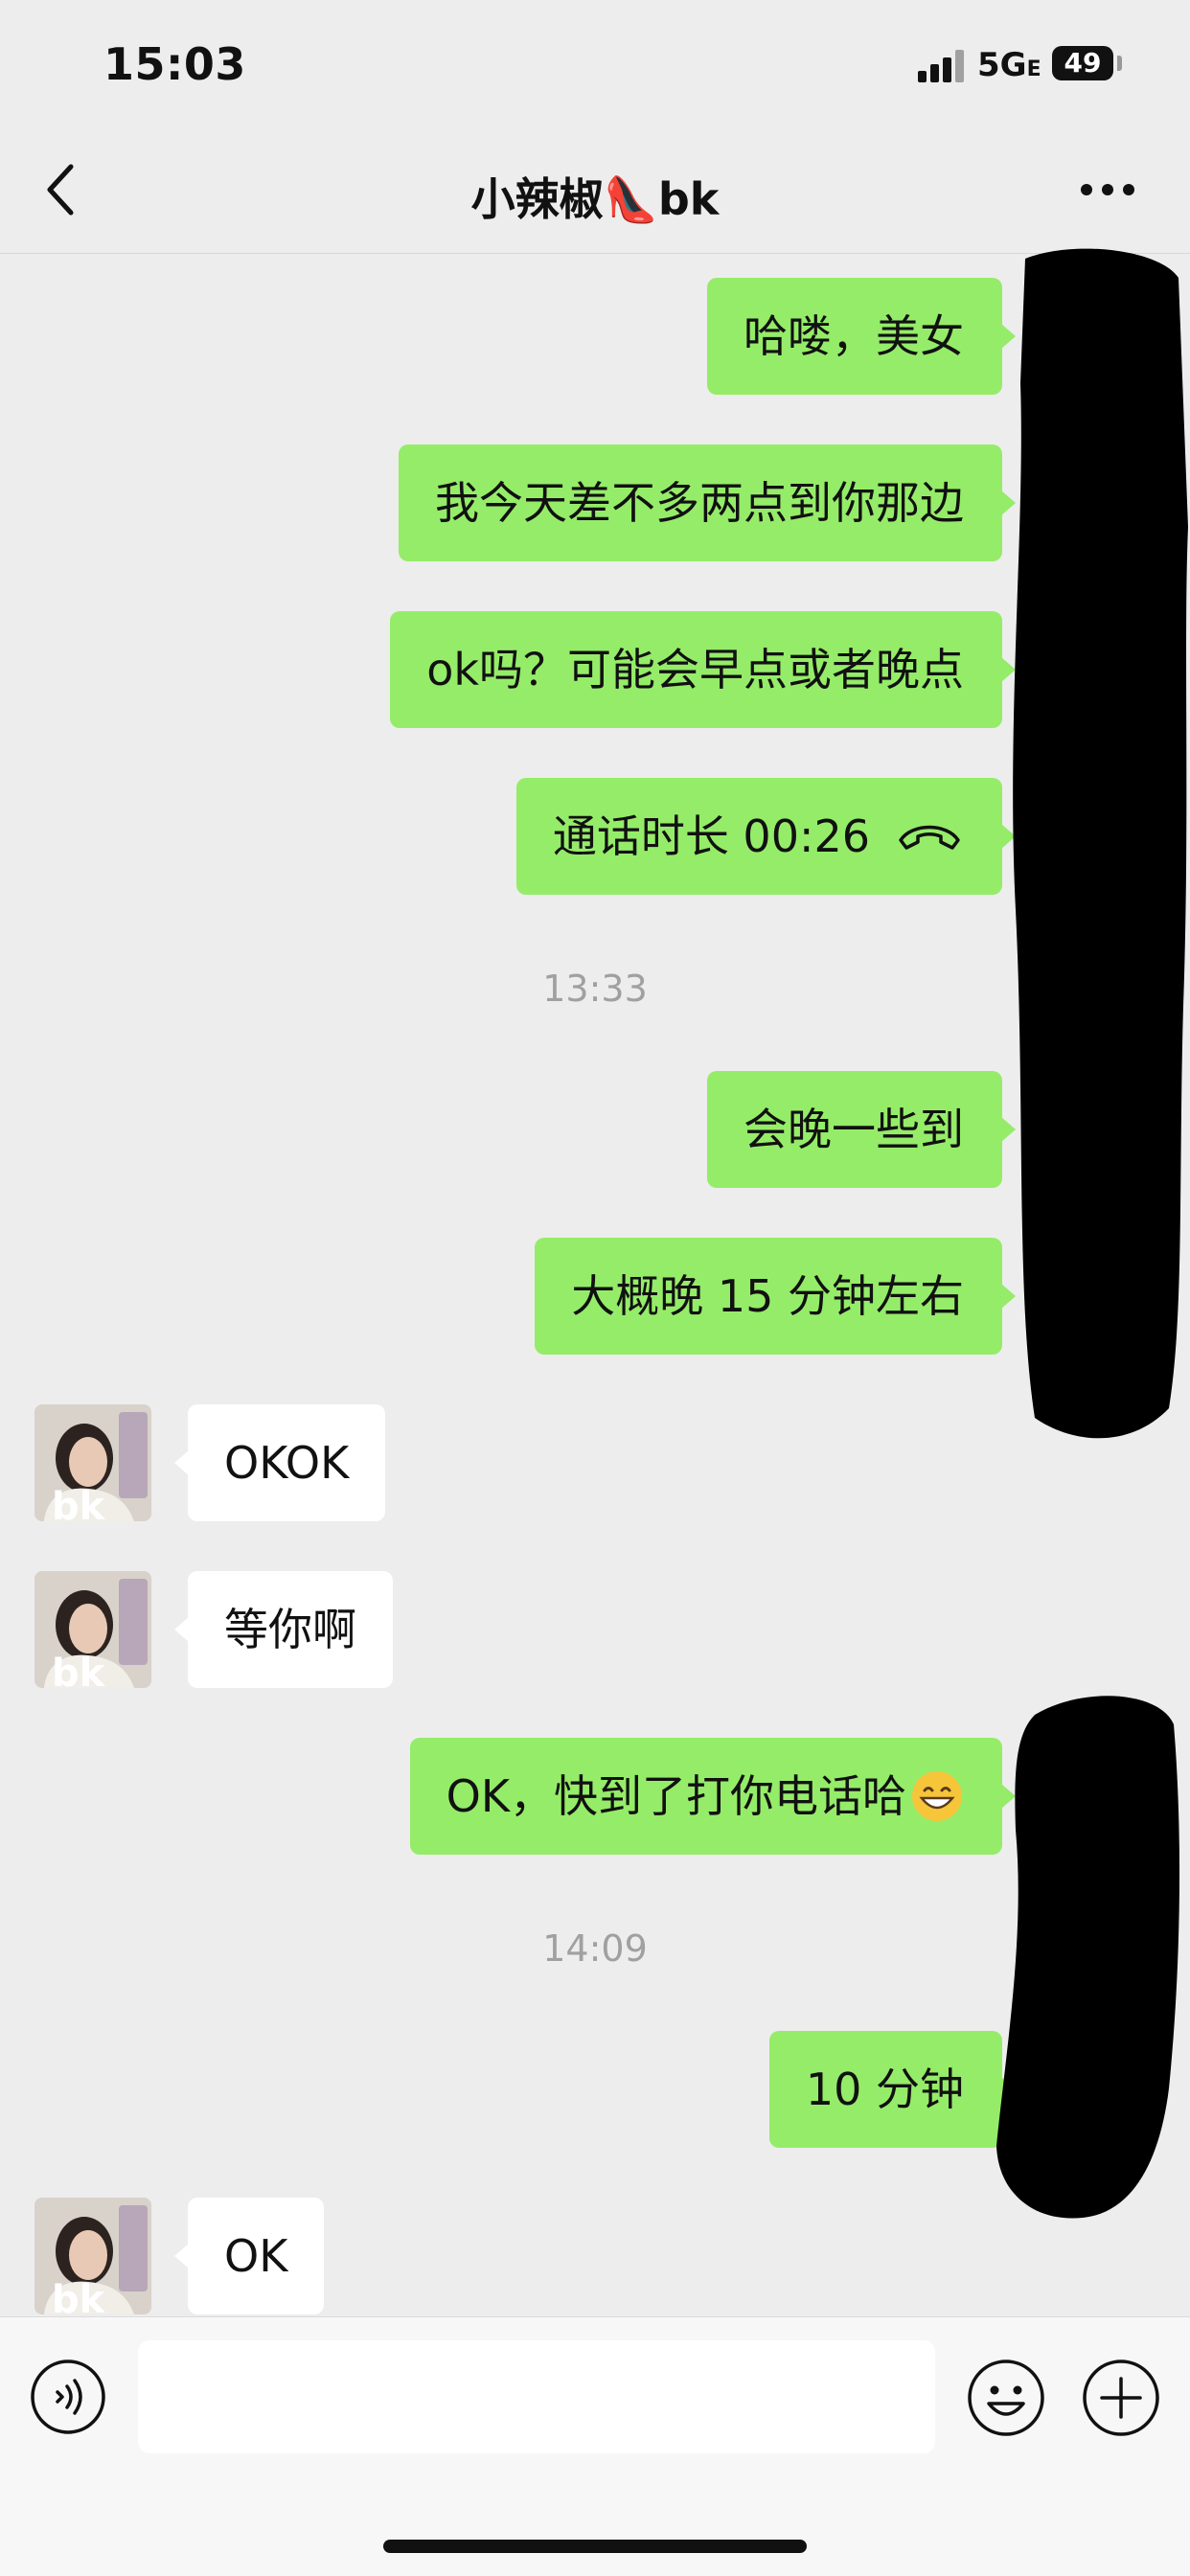 The width and height of the screenshot is (1190, 2576). I want to click on message-bubble-out: 大概晚 15 分钟左右, so click(776, 1296).